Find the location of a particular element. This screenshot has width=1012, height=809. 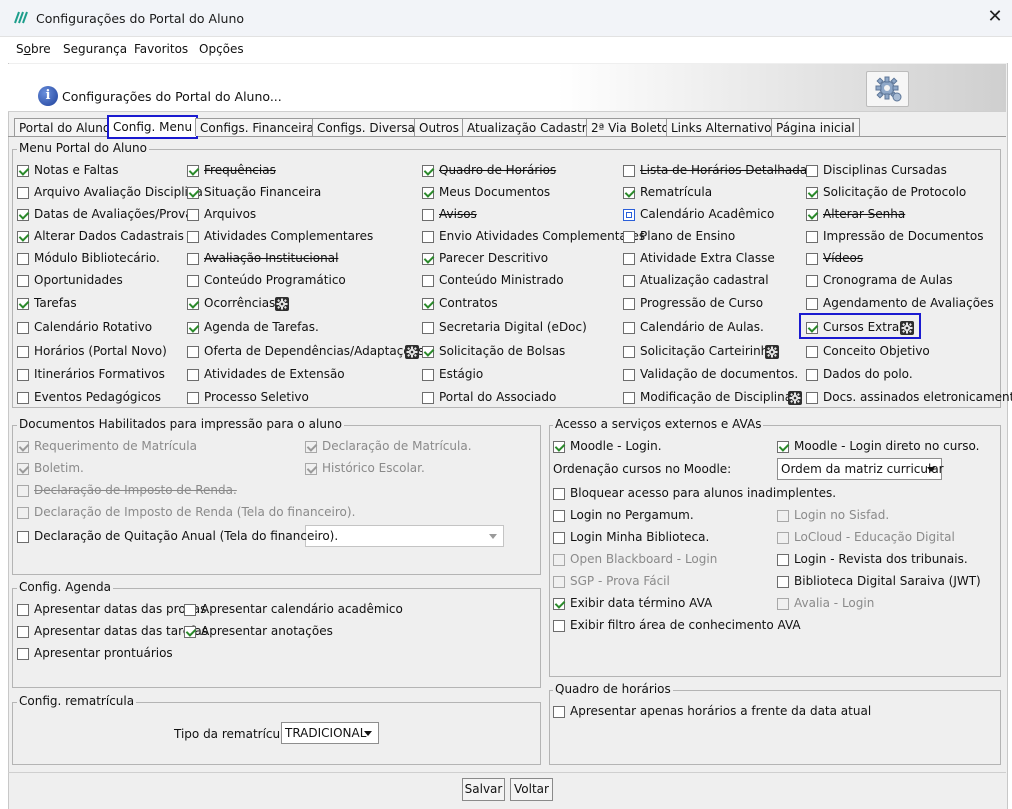

menu-oferta-de-dependencias-adaptacoes-checkbox is located at coordinates (193, 352).